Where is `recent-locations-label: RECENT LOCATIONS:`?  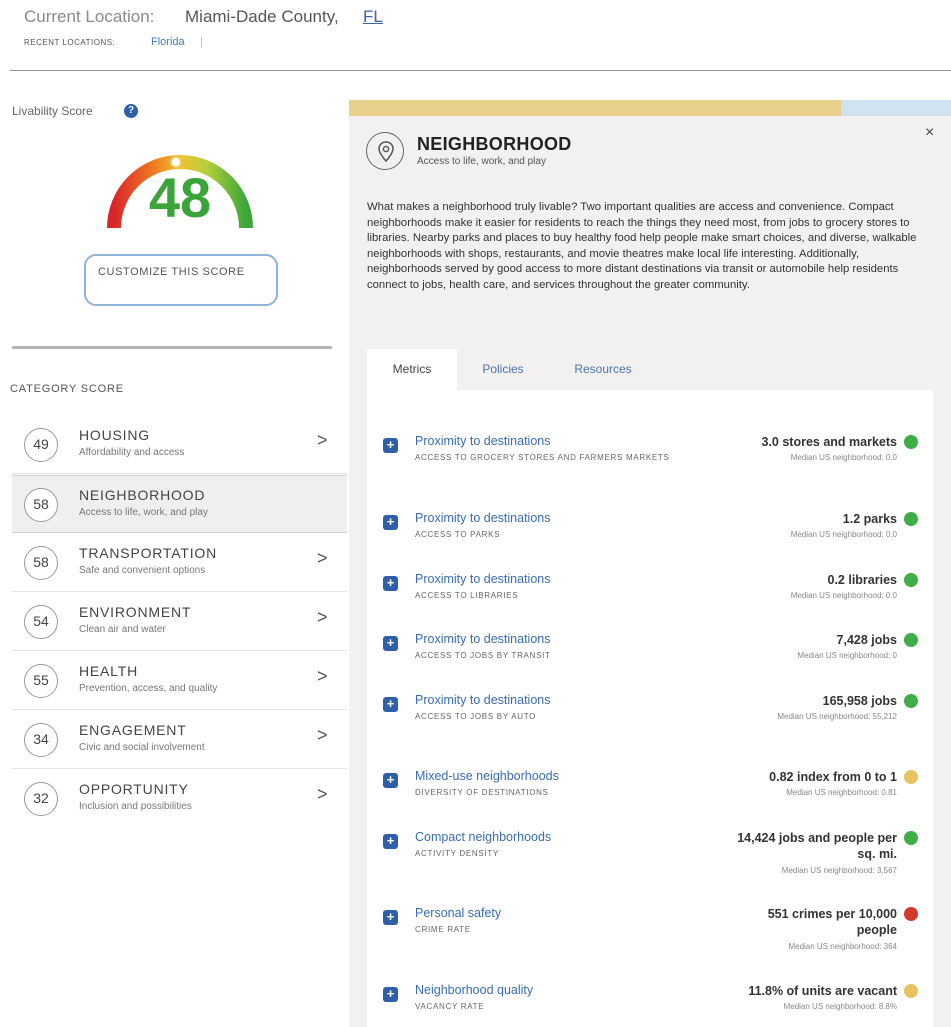 recent-locations-label: RECENT LOCATIONS: is located at coordinates (70, 42).